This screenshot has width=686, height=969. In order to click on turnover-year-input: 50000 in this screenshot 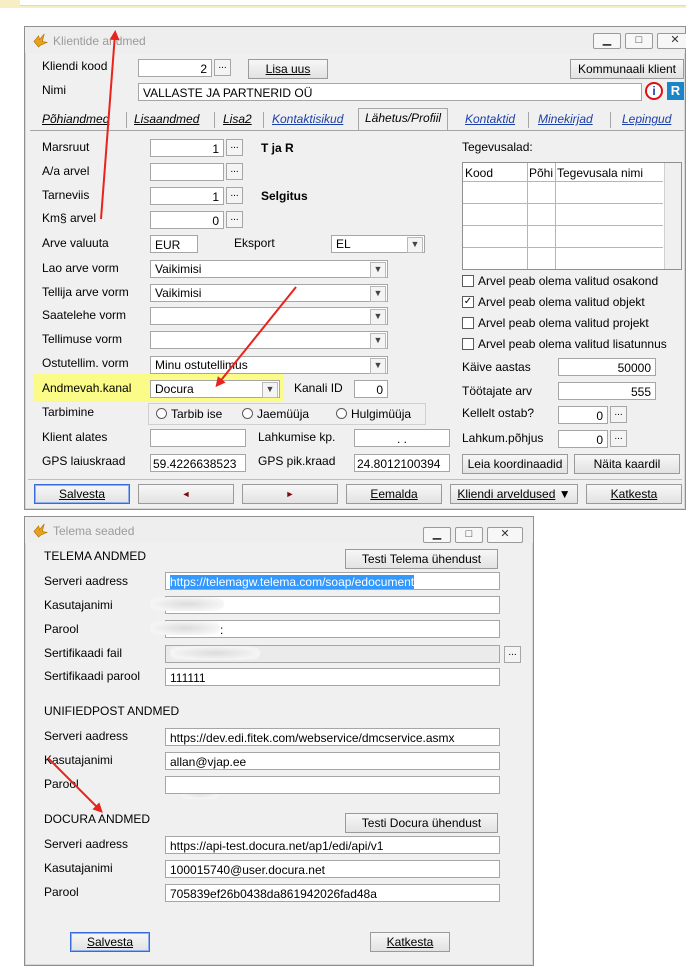, I will do `click(607, 367)`.